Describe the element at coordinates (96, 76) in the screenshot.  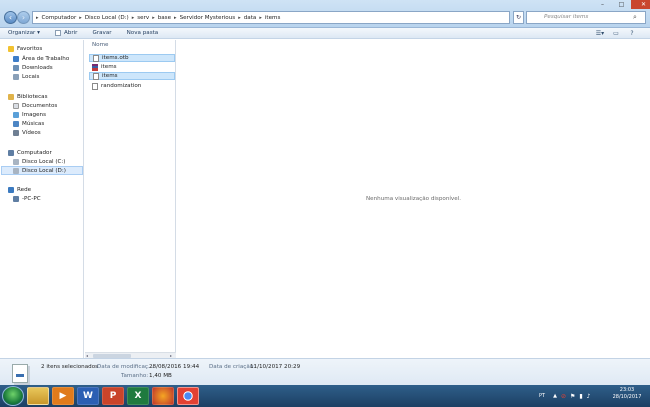
I see `file-icon` at that location.